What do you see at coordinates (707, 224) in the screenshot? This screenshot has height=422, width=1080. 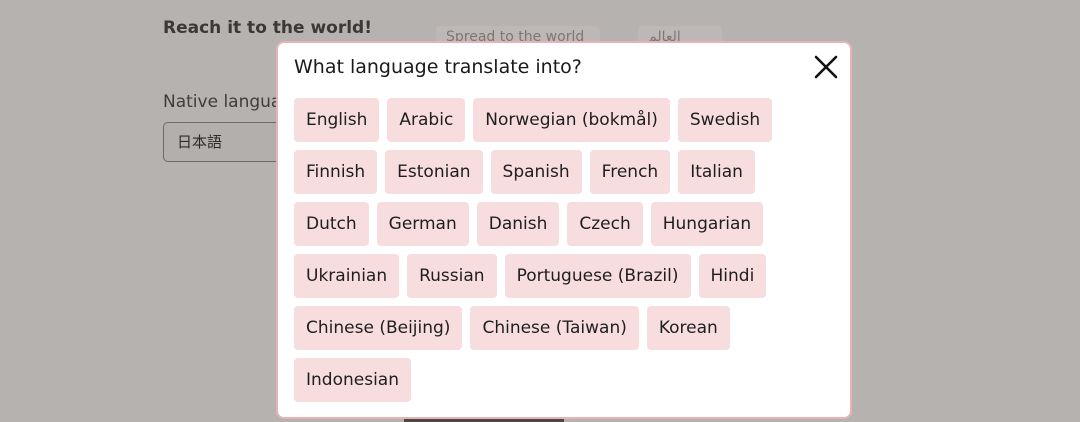 I see `language-option-hungarian: Hungarian` at bounding box center [707, 224].